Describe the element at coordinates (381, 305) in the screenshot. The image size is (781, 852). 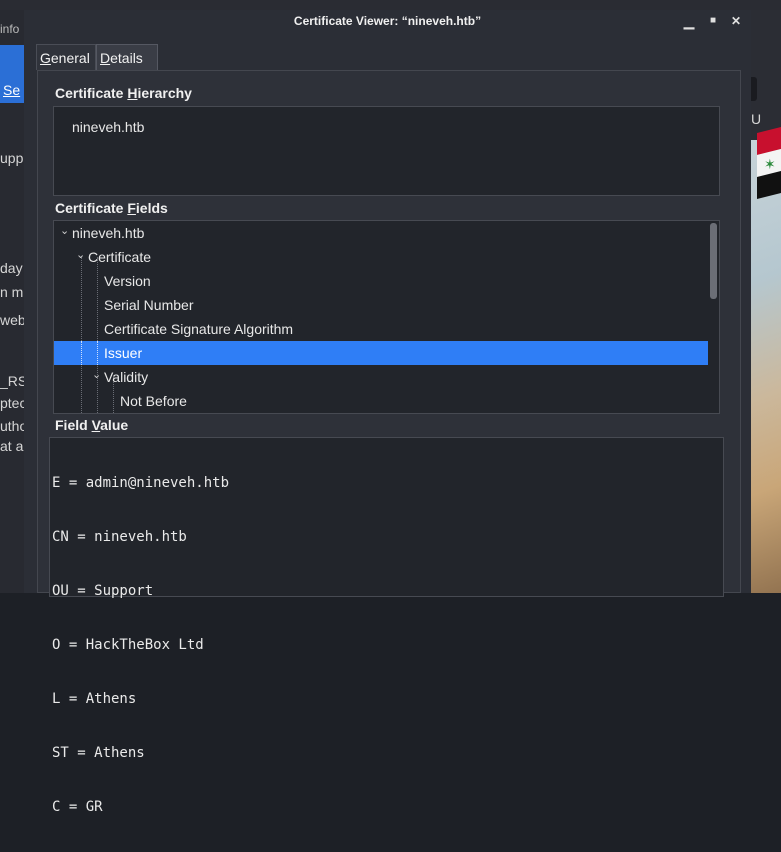
I see `tree-row-serial-number: Serial Number` at that location.